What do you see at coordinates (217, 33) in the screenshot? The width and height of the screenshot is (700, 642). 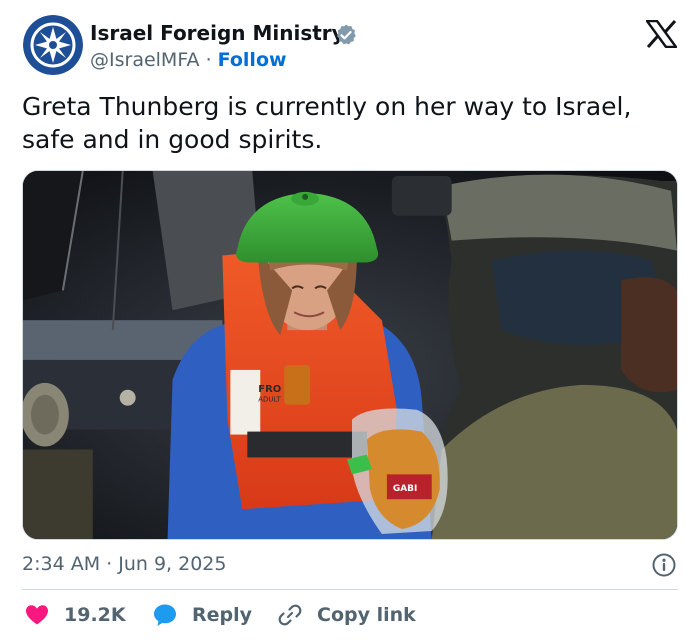 I see `author-name: Israel Foreign Ministry` at bounding box center [217, 33].